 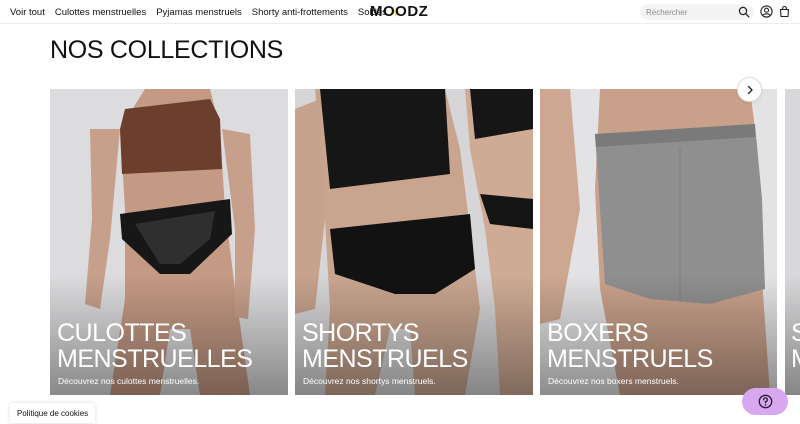 What do you see at coordinates (784, 11) in the screenshot?
I see `cart-icon` at bounding box center [784, 11].